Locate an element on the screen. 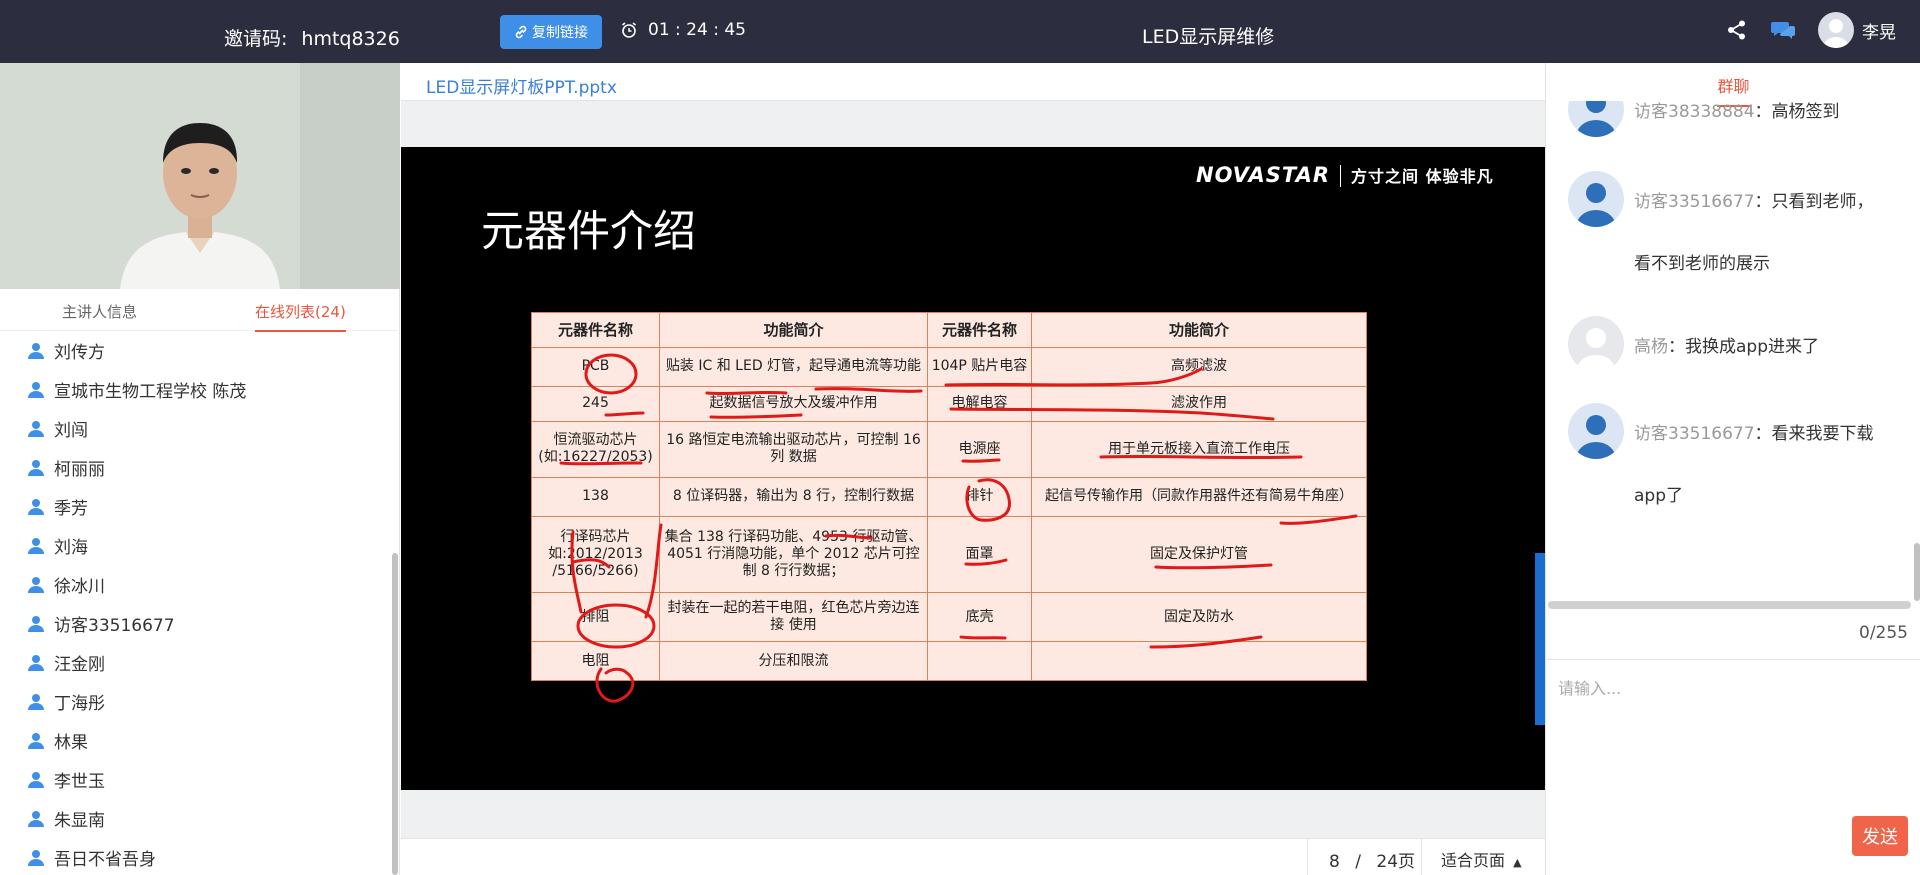 This screenshot has width=1920, height=875. list-item: 徐冰川 is located at coordinates (196, 584).